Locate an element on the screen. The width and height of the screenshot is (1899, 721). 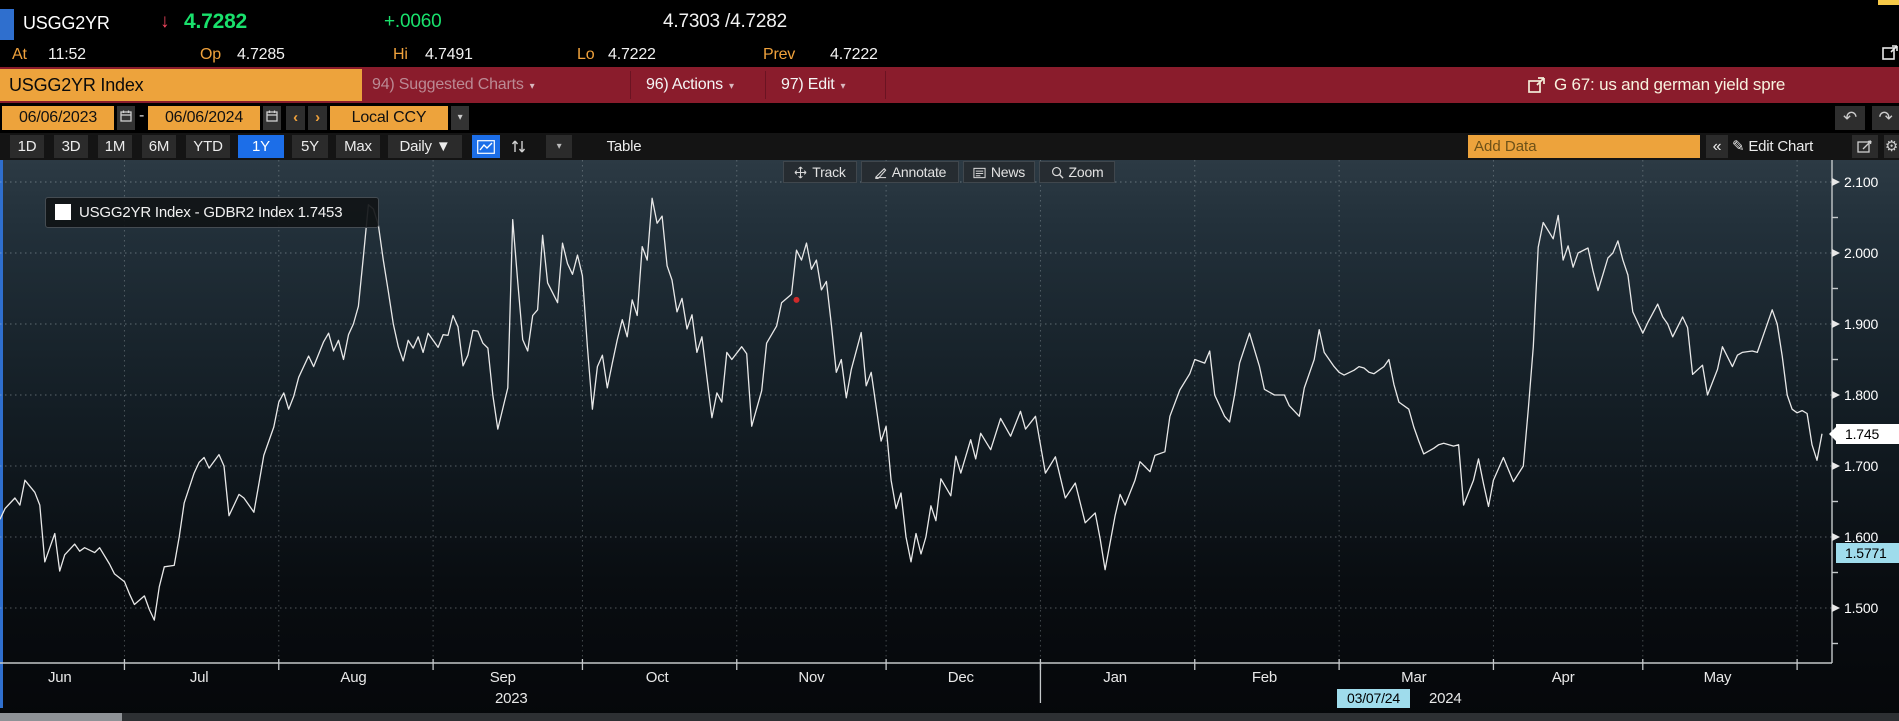
annotate-button: Annotate is located at coordinates (910, 172).